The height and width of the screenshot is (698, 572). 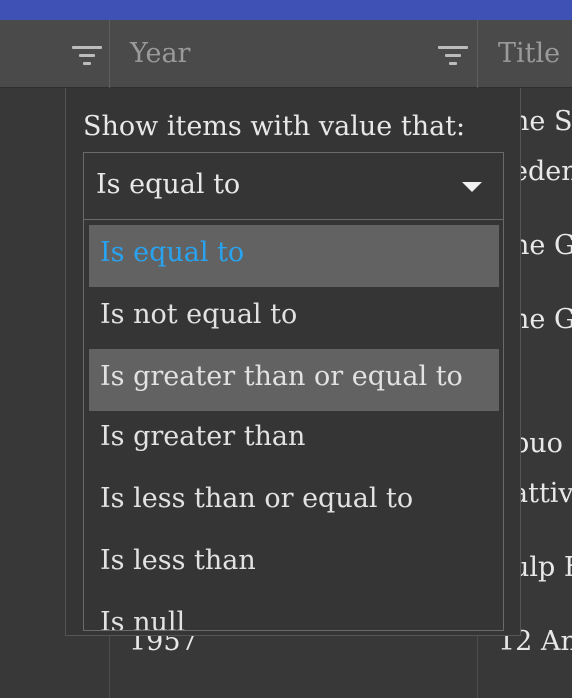 I want to click on column-header-first, so click(x=55, y=54).